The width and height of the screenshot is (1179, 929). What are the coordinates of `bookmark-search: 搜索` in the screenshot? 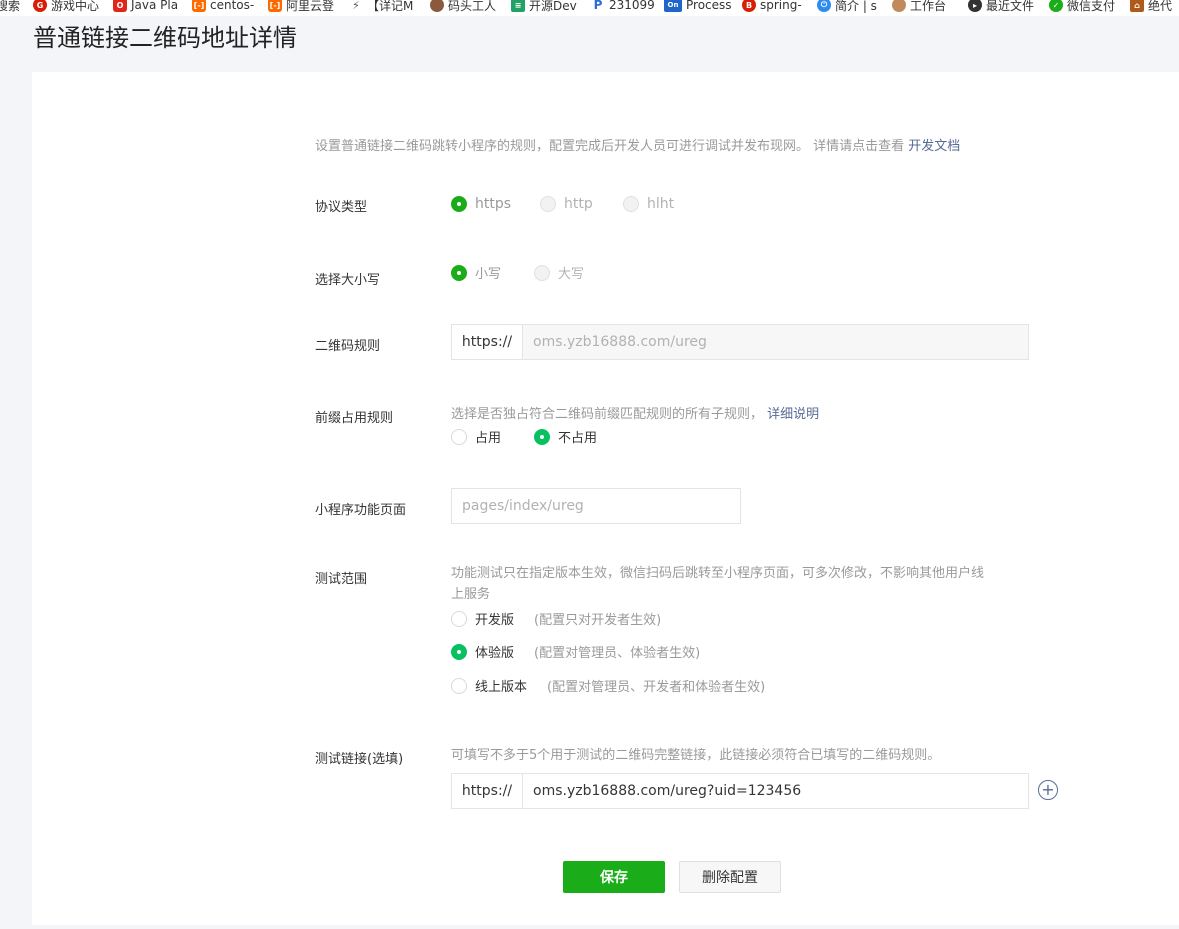 It's located at (10, 7).